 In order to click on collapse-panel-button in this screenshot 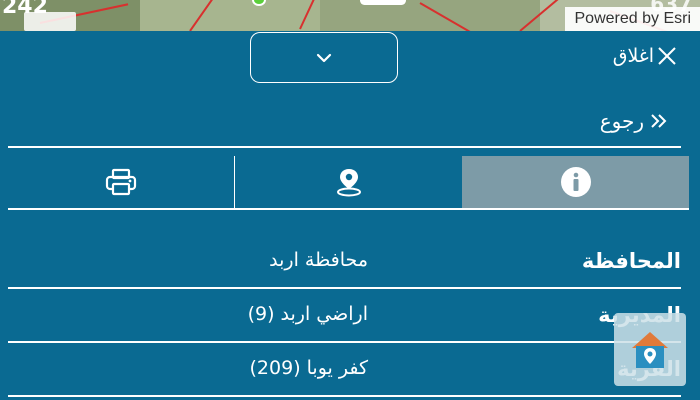, I will do `click(324, 57)`.